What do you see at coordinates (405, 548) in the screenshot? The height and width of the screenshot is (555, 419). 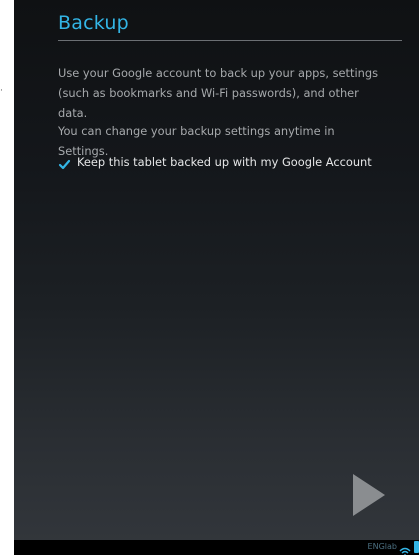 I see `wifi-icon` at bounding box center [405, 548].